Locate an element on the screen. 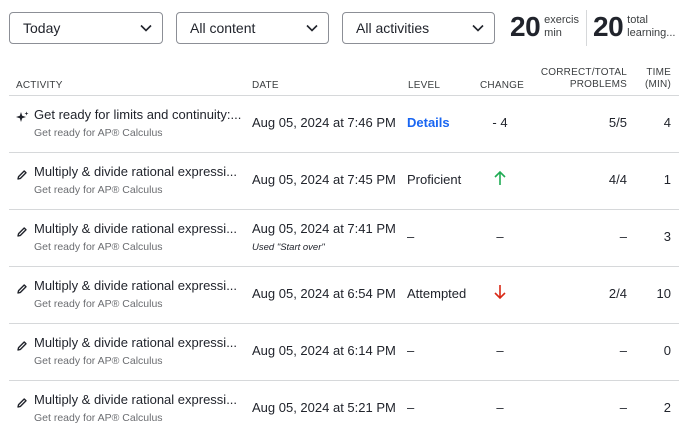 This screenshot has width=697, height=437. sparkle-icon is located at coordinates (22, 117).